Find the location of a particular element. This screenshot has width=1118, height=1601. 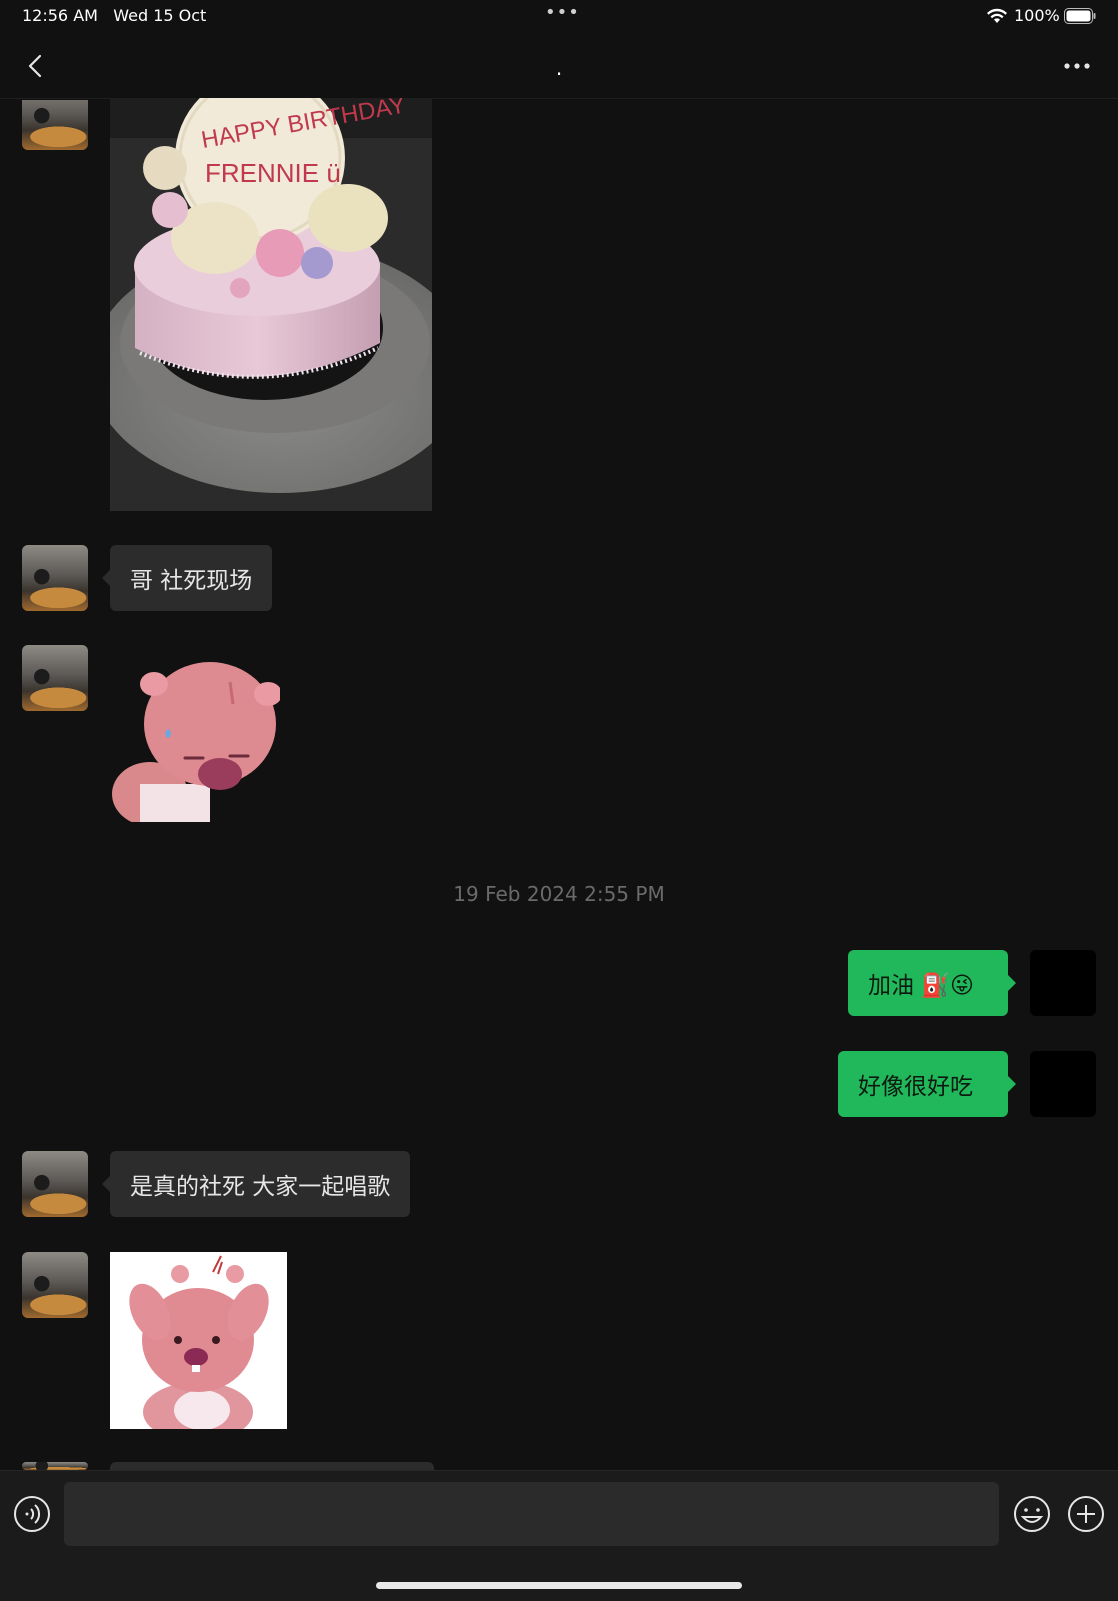

cake-image: HAPPY BIRTHDAY FRENNIE ü is located at coordinates (271, 304).